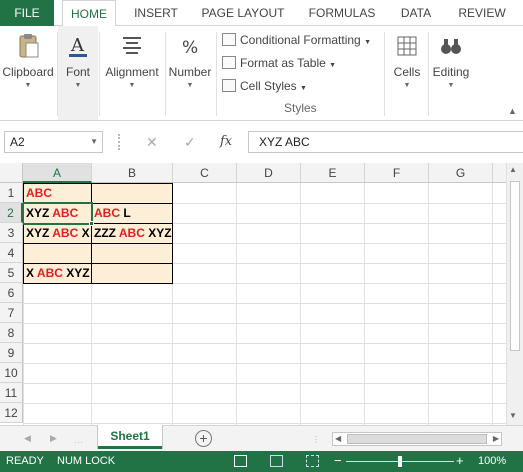  I want to click on collapse-ribbon-icon: ▲, so click(512, 111).